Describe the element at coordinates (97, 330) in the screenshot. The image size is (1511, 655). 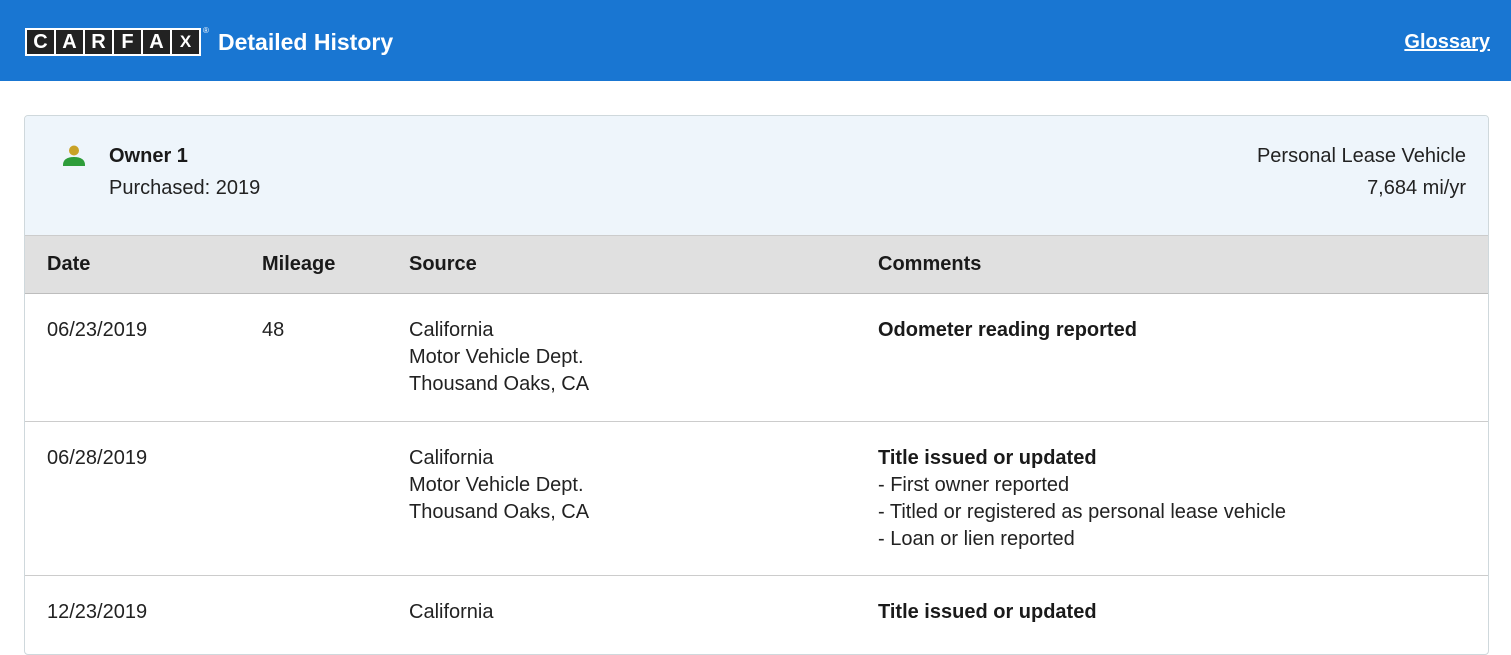
I see `row-date: 06/23/2019` at that location.